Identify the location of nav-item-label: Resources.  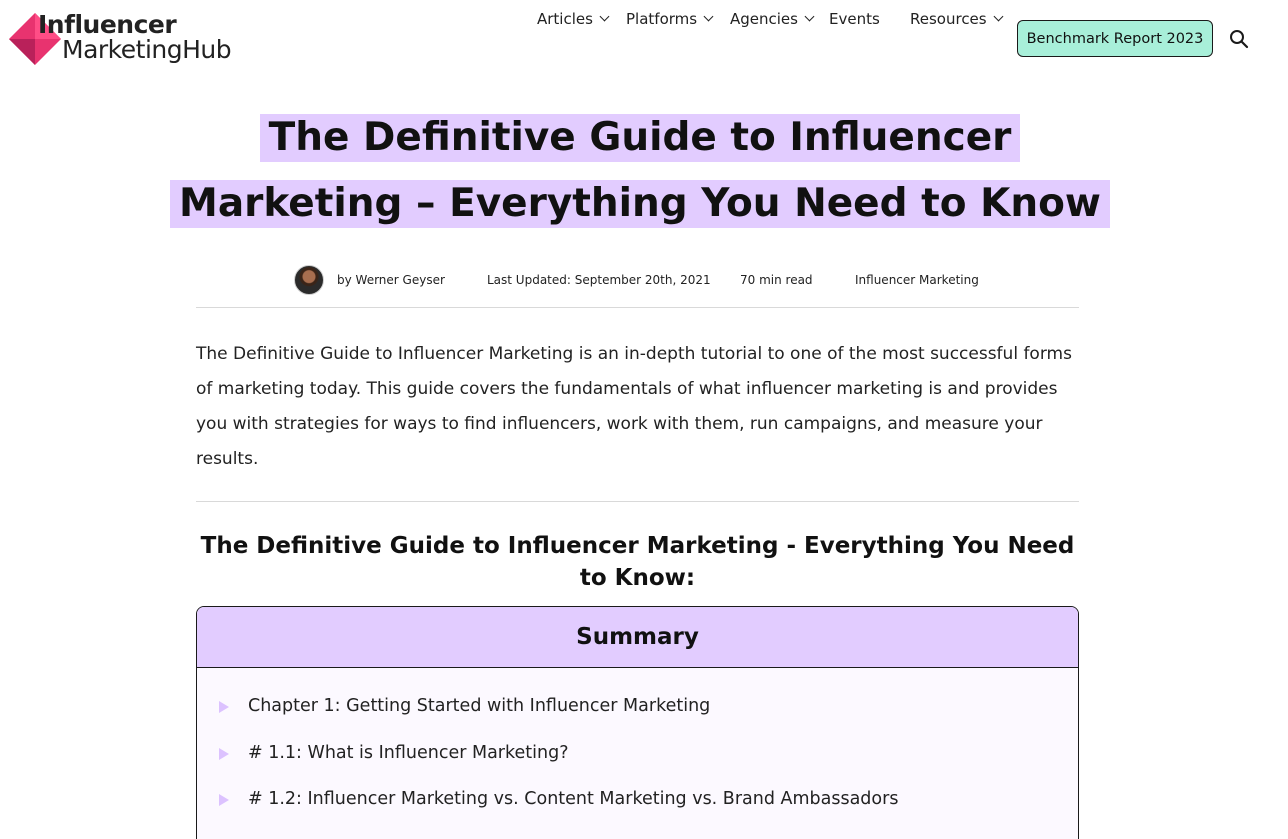
(948, 18).